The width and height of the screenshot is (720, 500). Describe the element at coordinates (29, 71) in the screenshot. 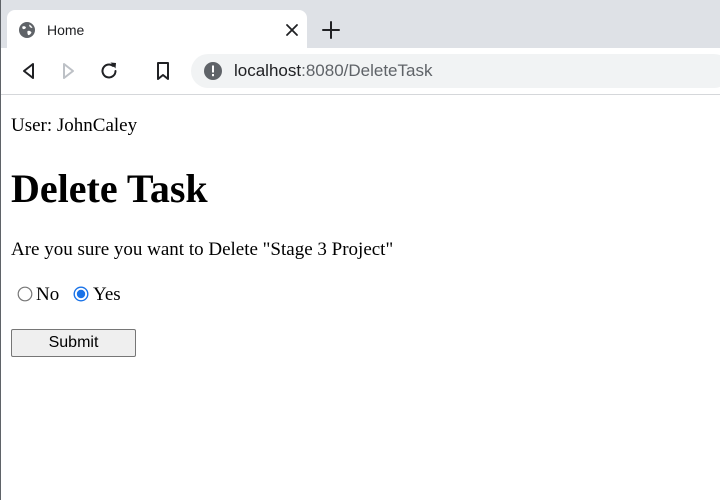

I see `back-arrow-icon` at that location.